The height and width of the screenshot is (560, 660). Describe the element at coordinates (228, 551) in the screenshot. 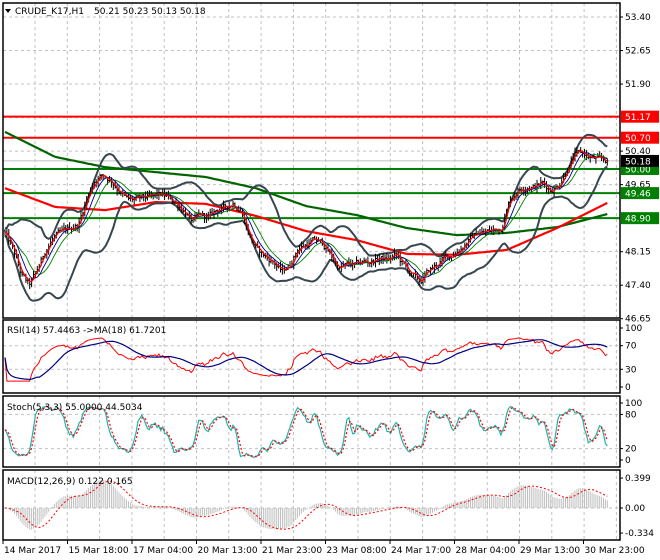

I see `time-tick-label: 20 Mar 13:00` at that location.